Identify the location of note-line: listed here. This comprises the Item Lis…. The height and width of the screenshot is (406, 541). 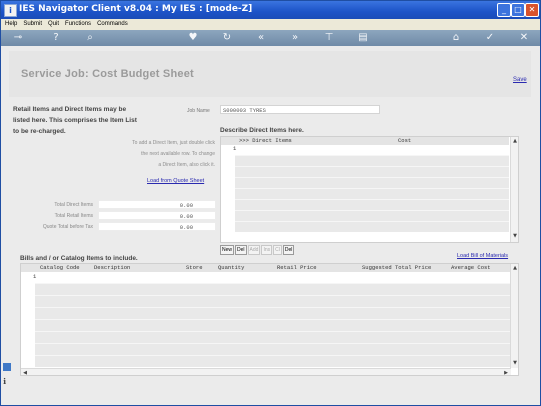
(75, 120).